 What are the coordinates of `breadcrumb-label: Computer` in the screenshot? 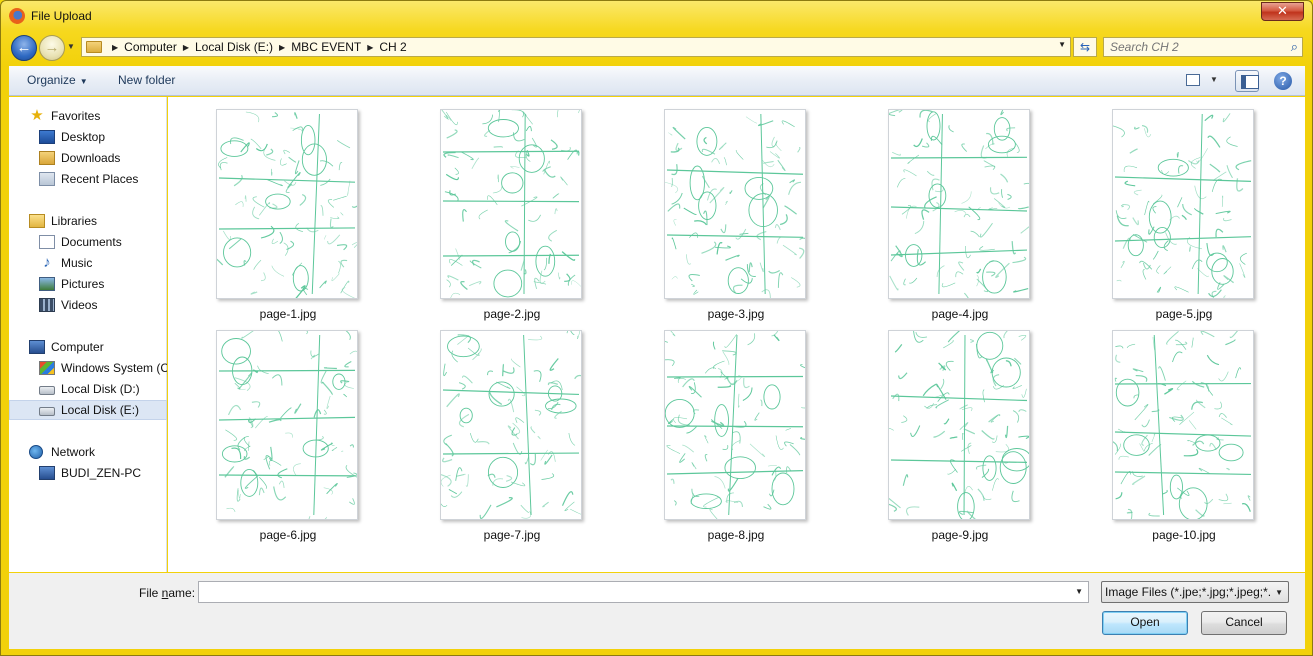 It's located at (150, 47).